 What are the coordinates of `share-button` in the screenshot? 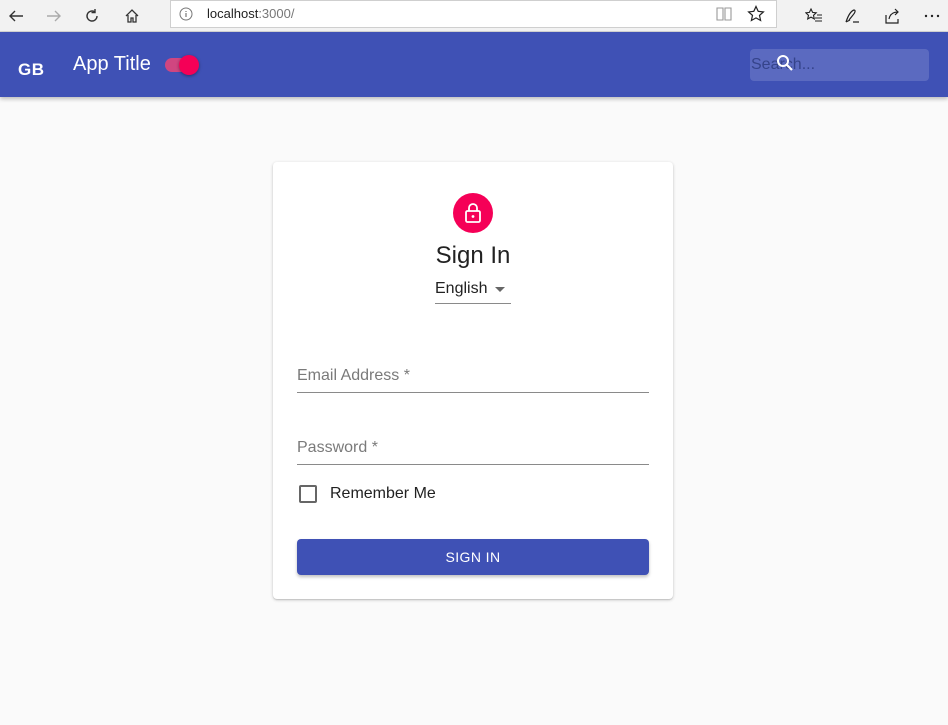 It's located at (892, 16).